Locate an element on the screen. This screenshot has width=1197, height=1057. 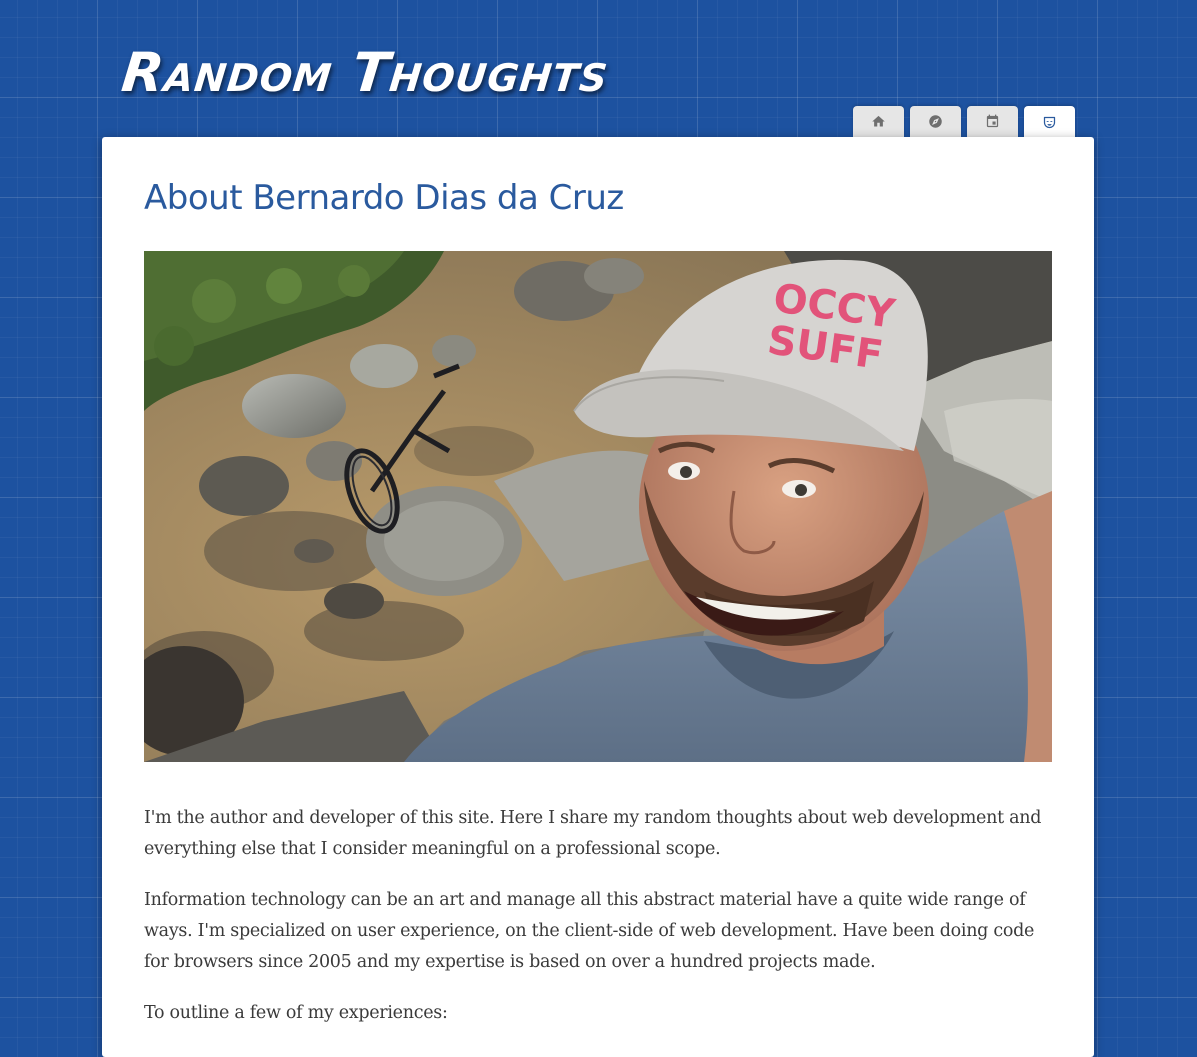
nav-tab-home is located at coordinates (878, 121).